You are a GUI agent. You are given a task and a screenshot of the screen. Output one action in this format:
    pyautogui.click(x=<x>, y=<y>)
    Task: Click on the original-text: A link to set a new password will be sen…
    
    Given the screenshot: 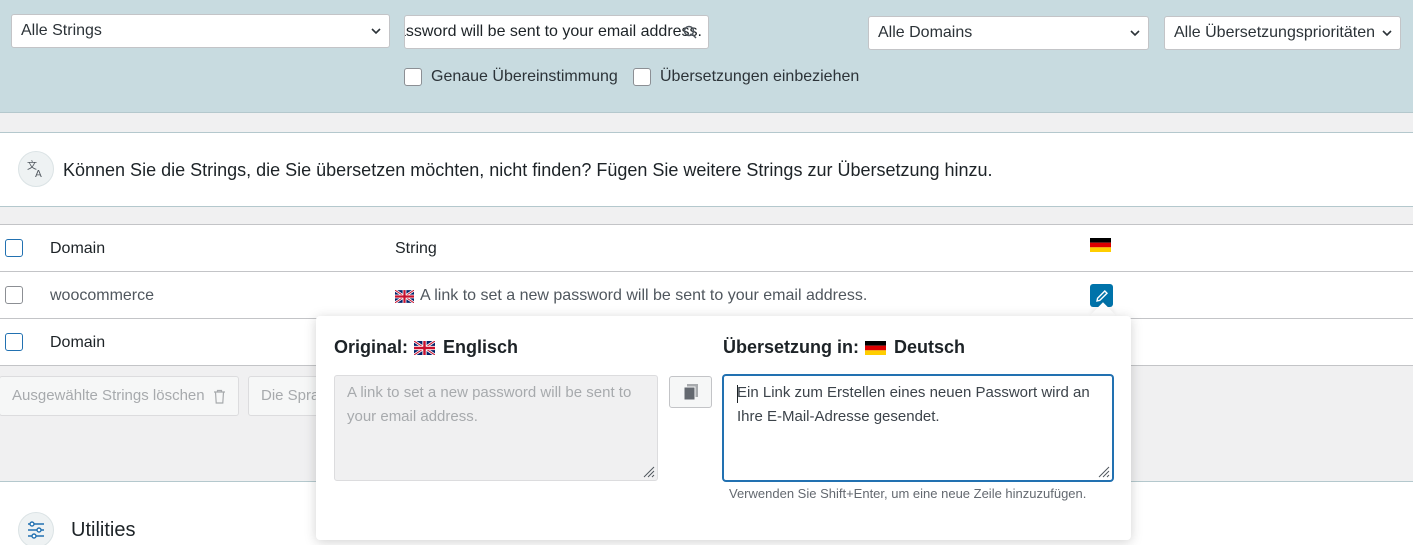 What is the action you would take?
    pyautogui.click(x=489, y=404)
    